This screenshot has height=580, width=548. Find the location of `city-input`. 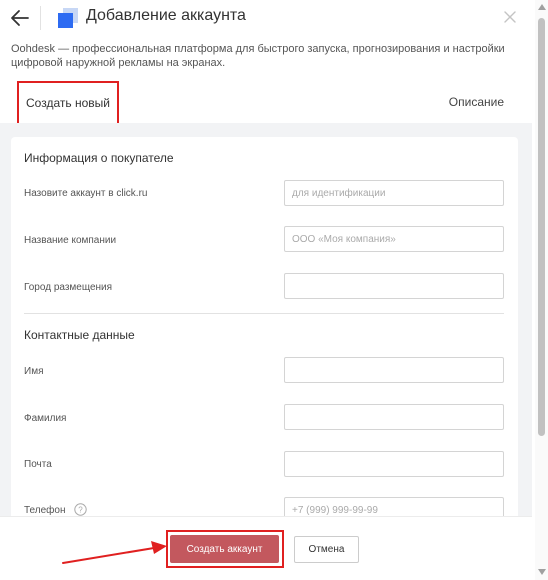

city-input is located at coordinates (394, 286).